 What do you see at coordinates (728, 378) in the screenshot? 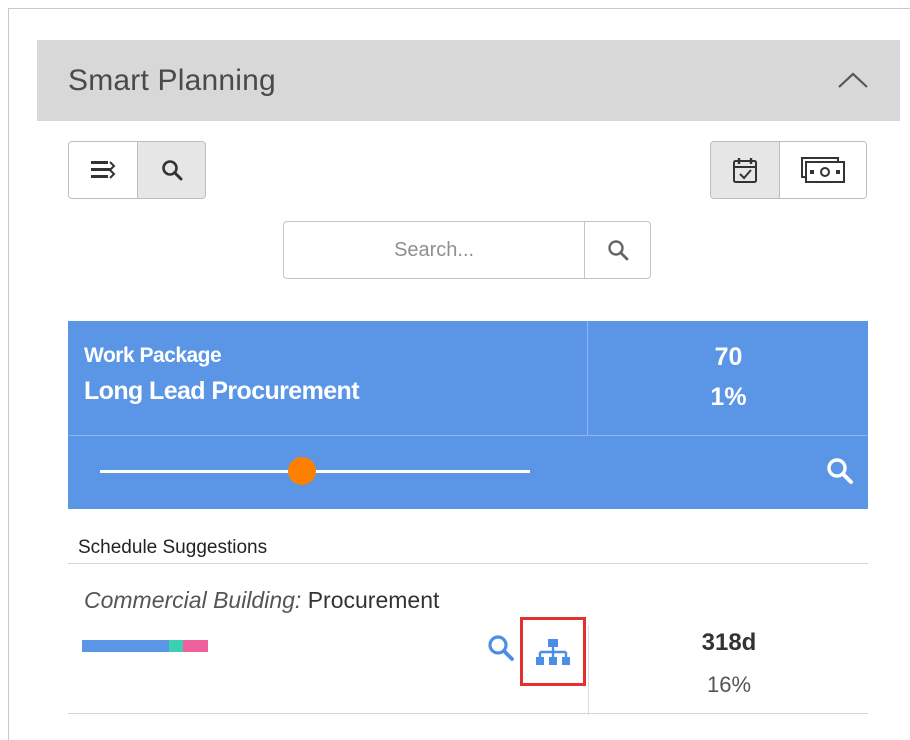
I see `work-package-stats: 70 1%` at bounding box center [728, 378].